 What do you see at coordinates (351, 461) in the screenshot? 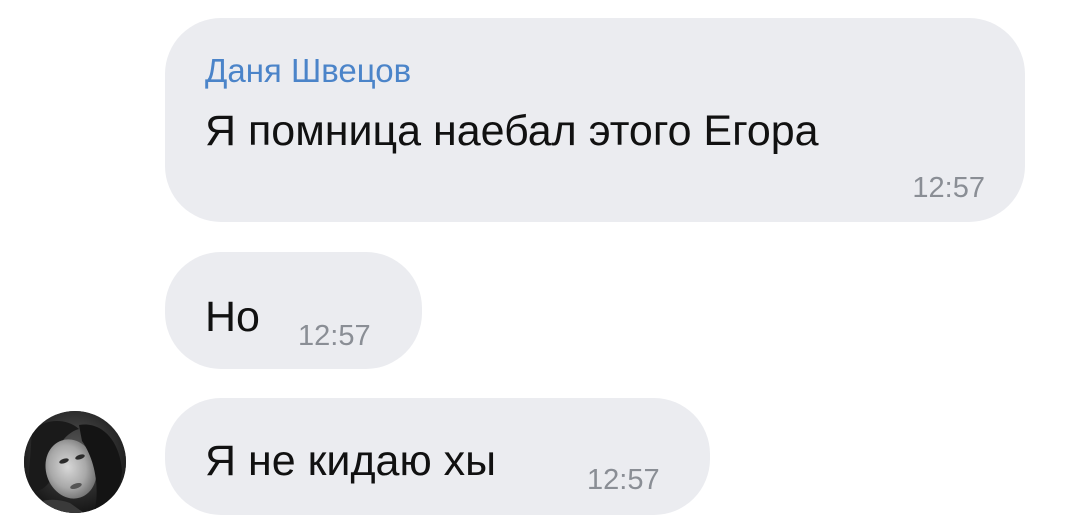
I see `message-text: Я не кидаю хы` at bounding box center [351, 461].